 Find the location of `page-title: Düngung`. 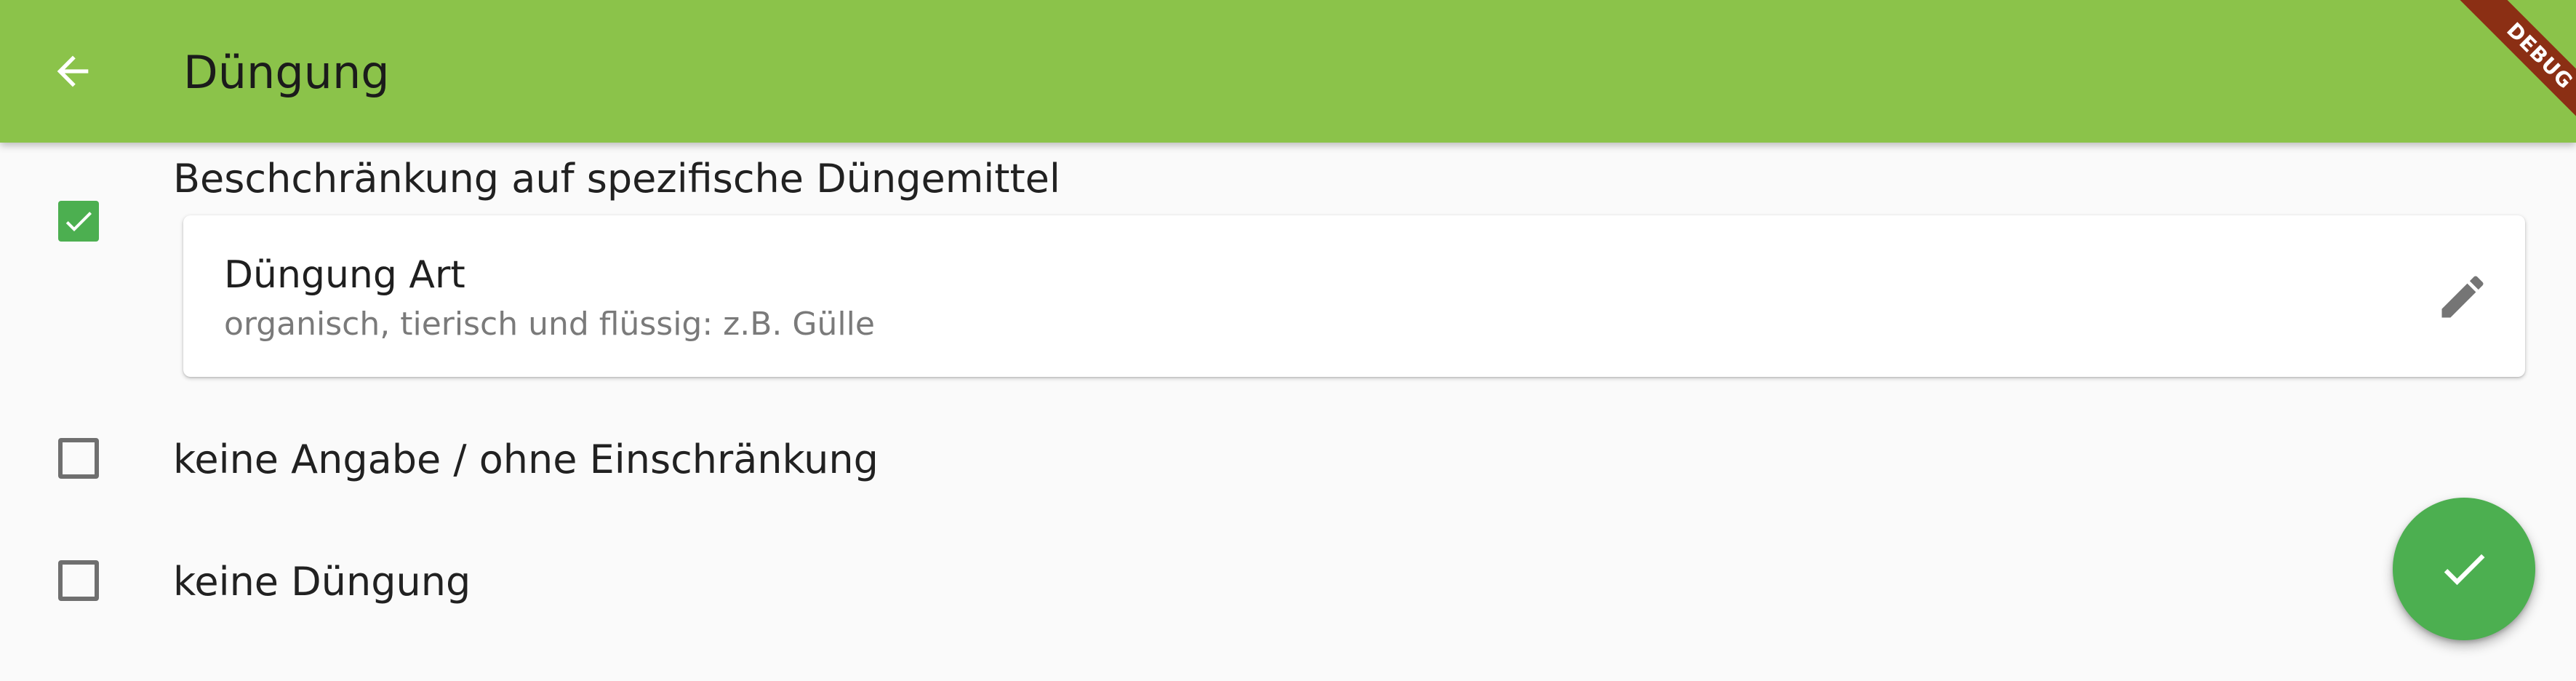

page-title: Düngung is located at coordinates (286, 72).